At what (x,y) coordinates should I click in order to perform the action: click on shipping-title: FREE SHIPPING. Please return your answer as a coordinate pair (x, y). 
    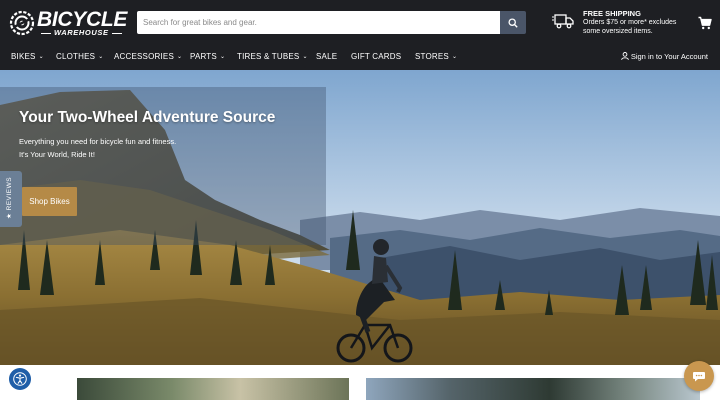
    Looking at the image, I should click on (612, 13).